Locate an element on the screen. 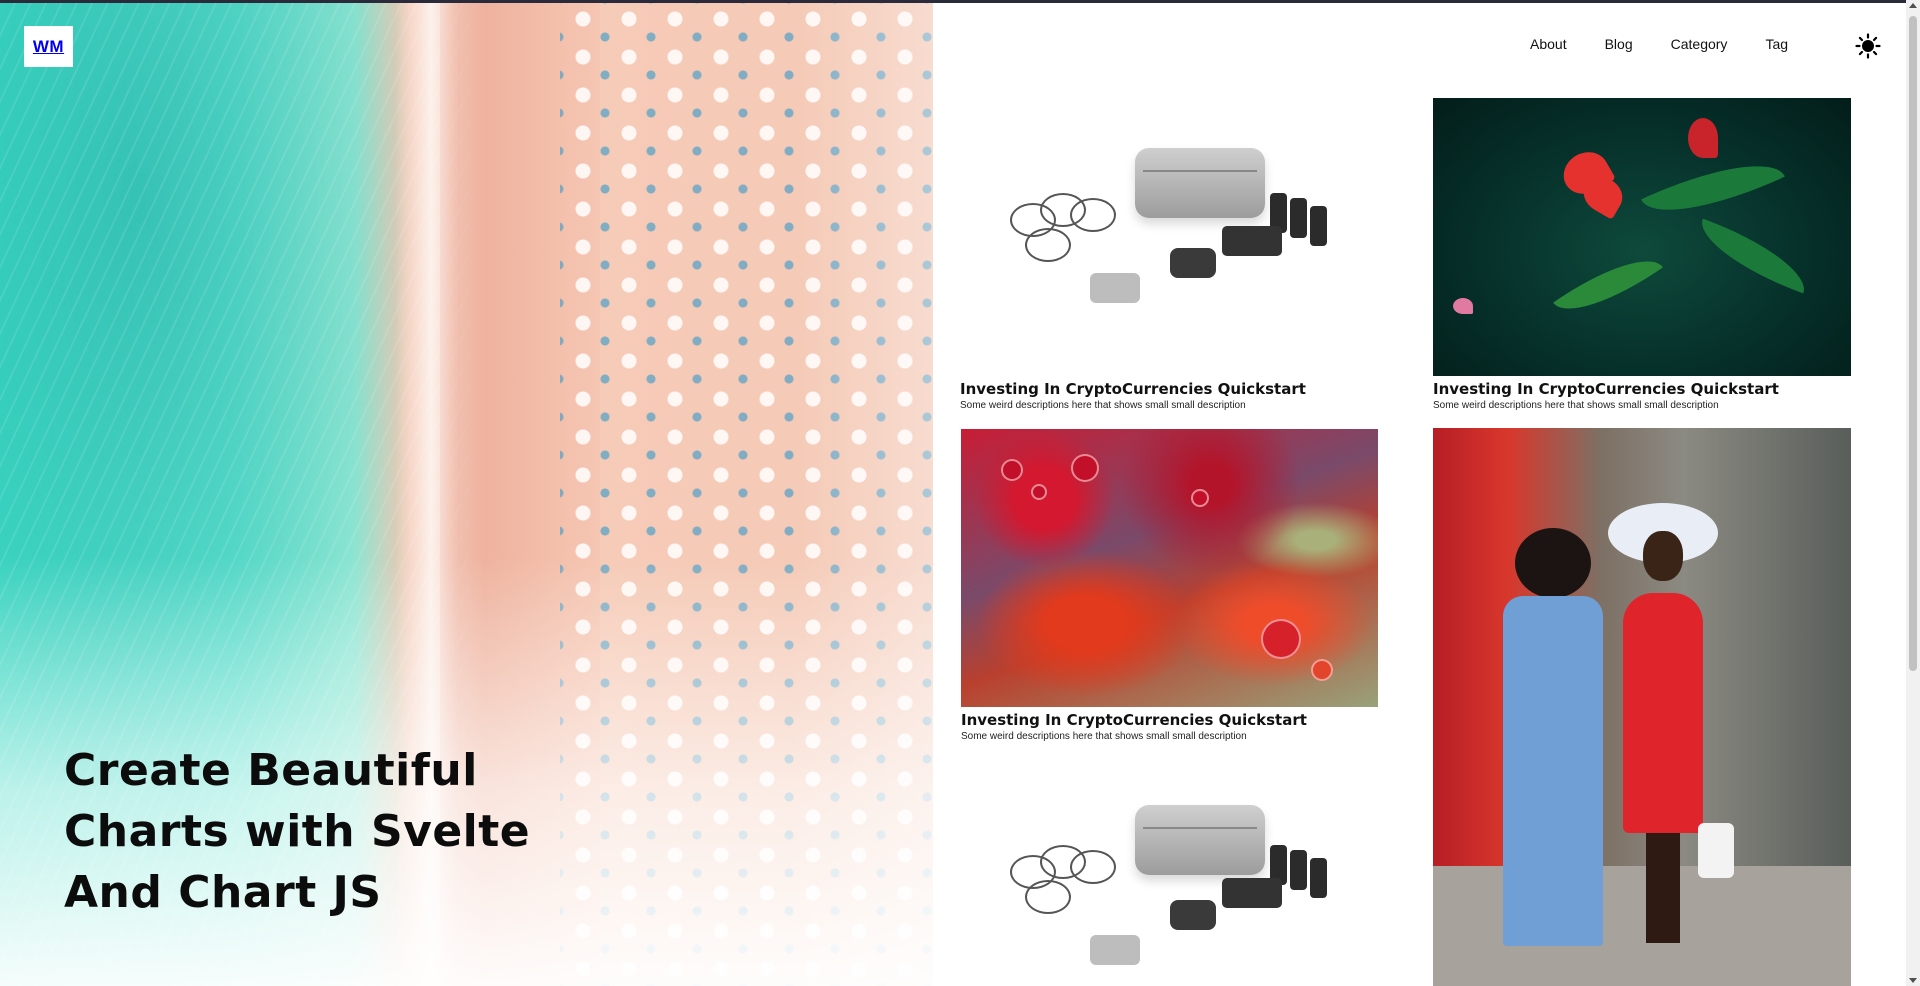 This screenshot has height=986, width=1920. nav-link-about: About is located at coordinates (1548, 44).